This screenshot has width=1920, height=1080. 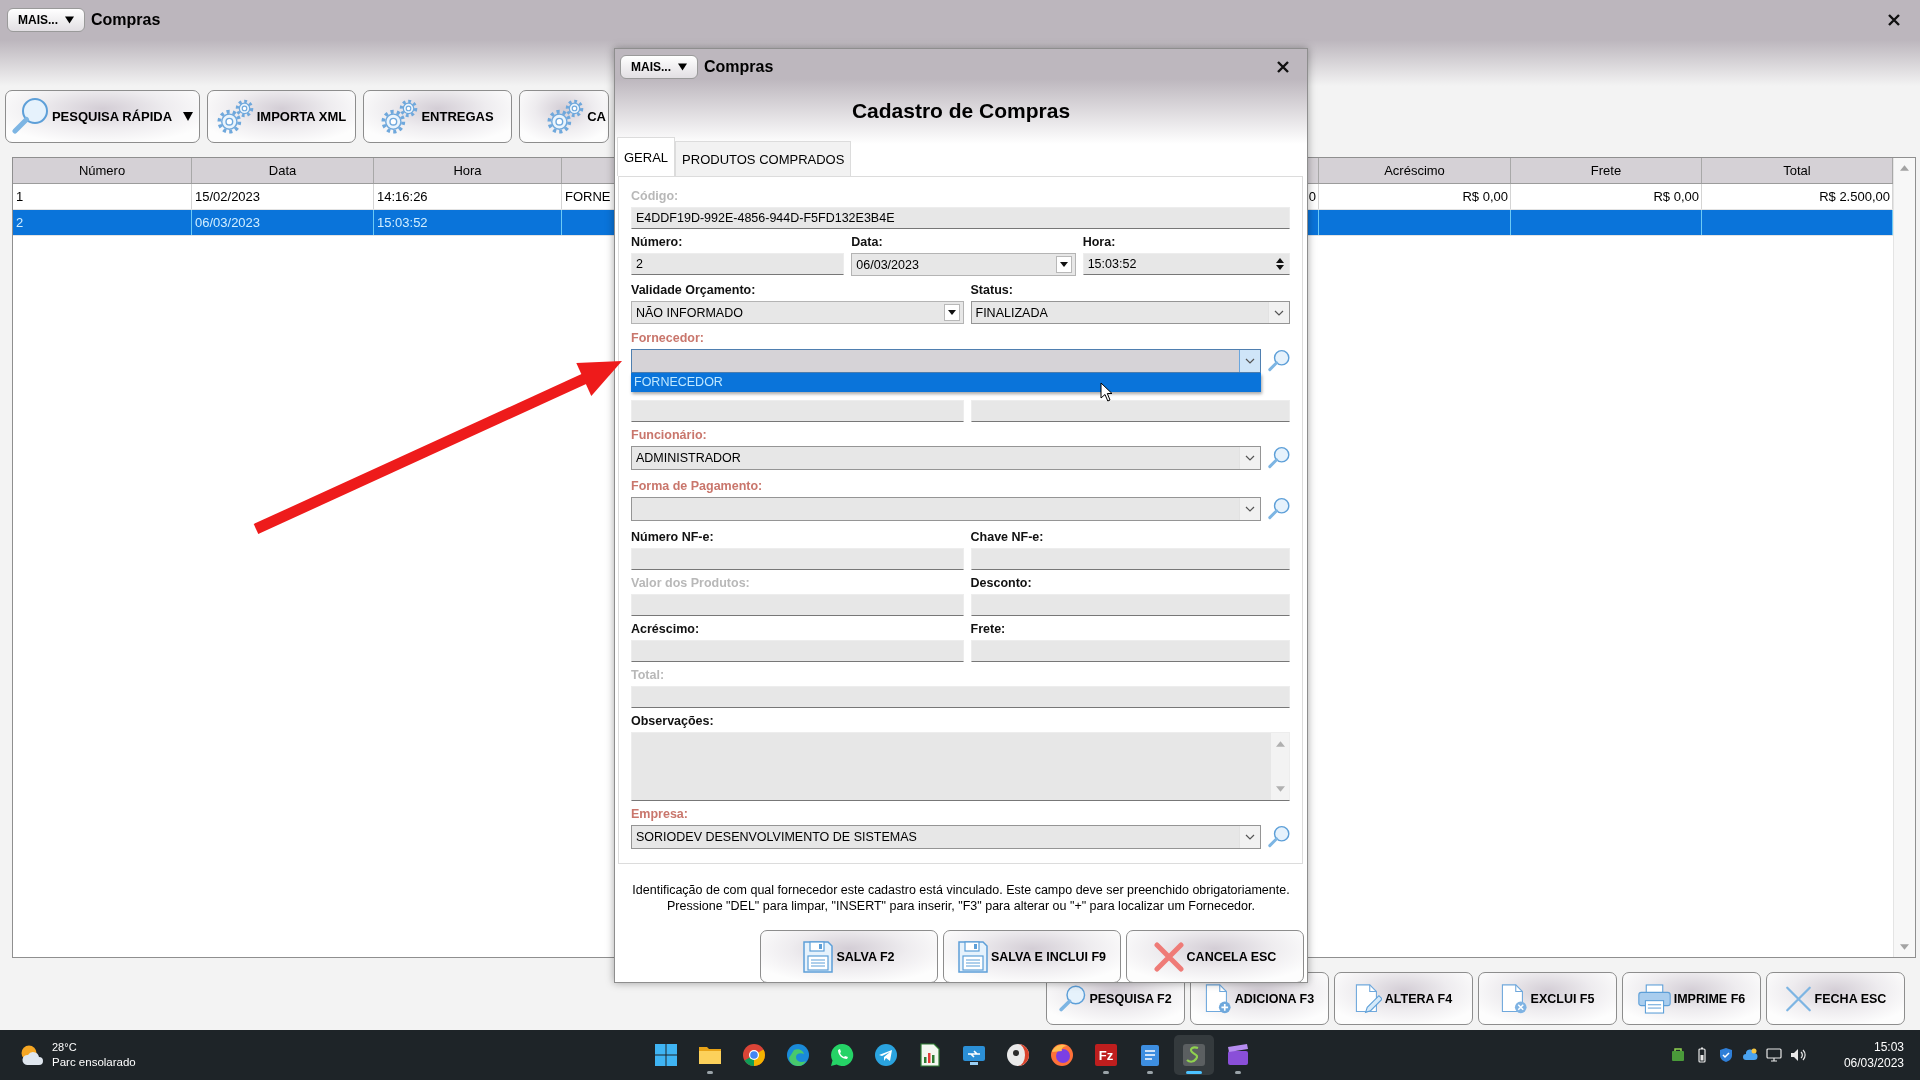 What do you see at coordinates (655, 196) in the screenshot?
I see `field-label: Código:` at bounding box center [655, 196].